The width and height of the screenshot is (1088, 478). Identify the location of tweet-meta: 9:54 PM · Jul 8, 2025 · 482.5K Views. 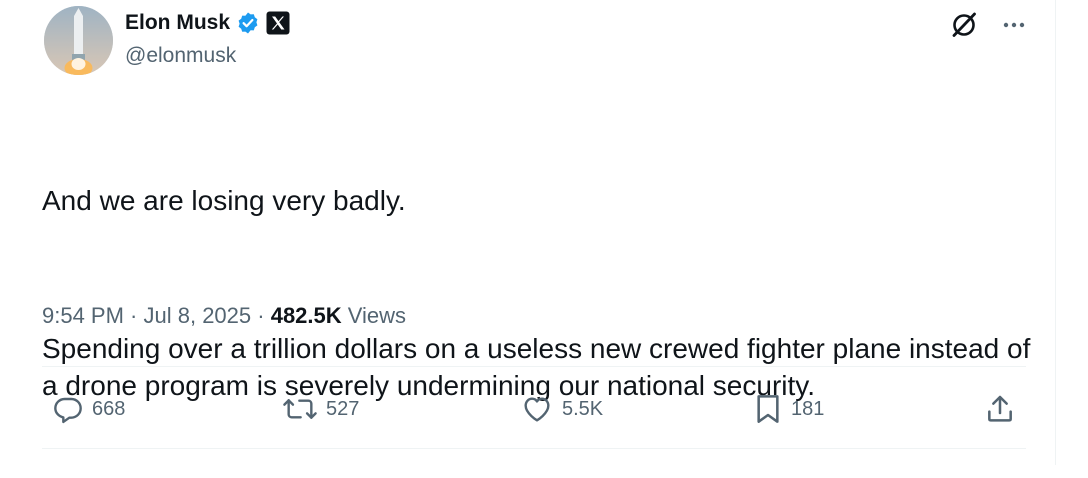
(224, 316).